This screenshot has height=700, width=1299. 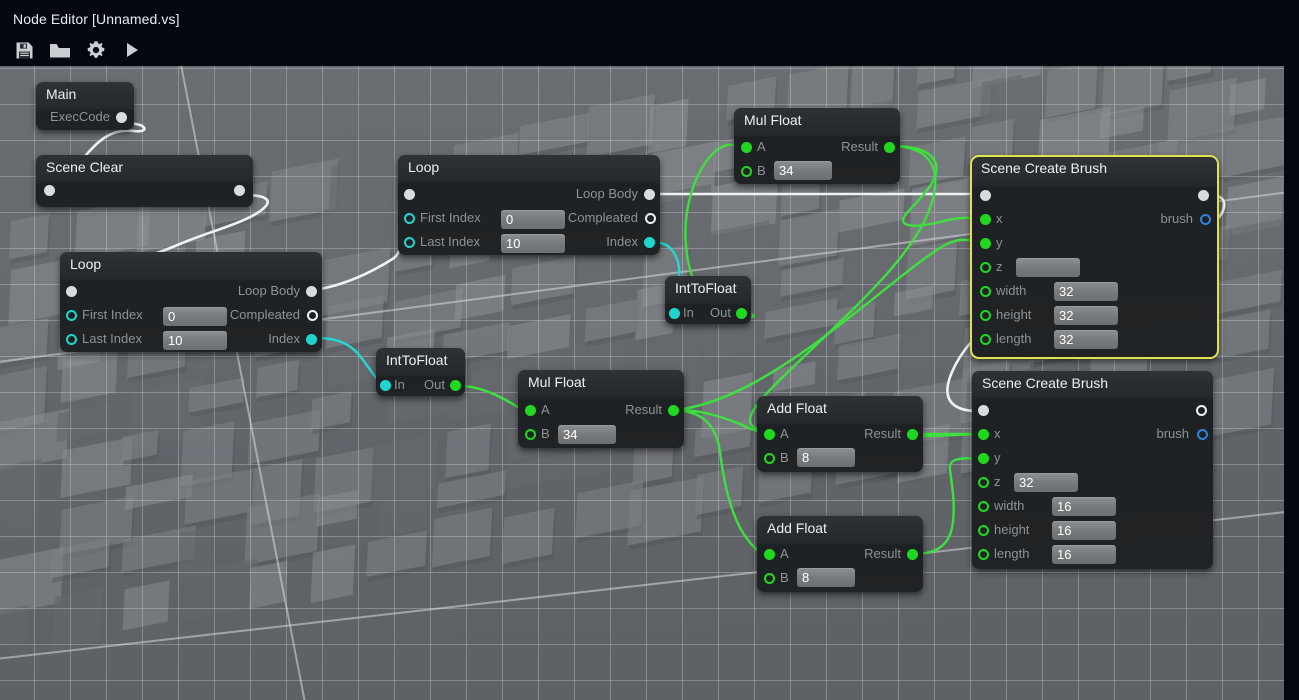 I want to click on port-label-out: Out, so click(x=720, y=312).